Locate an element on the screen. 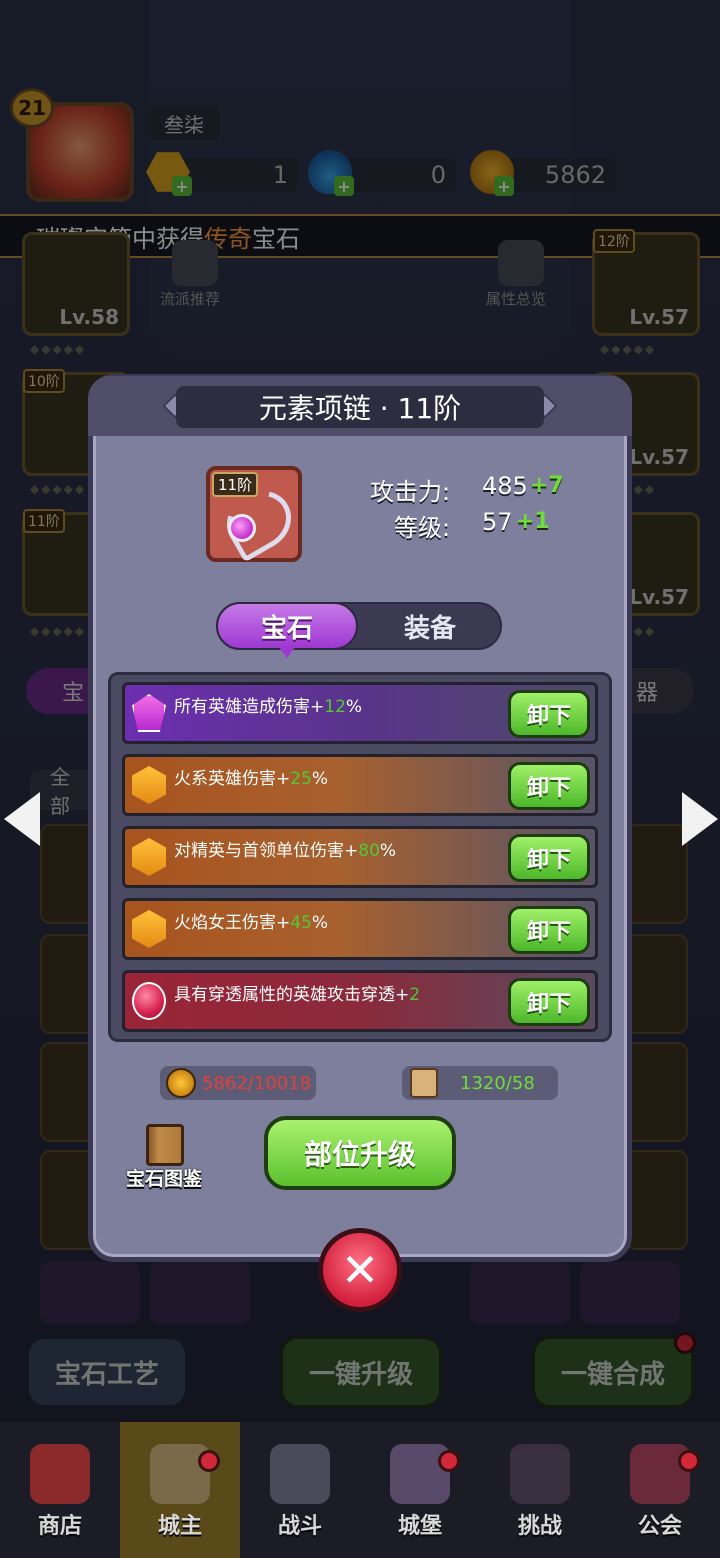 The image size is (720, 1558). bottom-nav: 商店 城主 战斗 城堡 挑战 公会 is located at coordinates (360, 1490).